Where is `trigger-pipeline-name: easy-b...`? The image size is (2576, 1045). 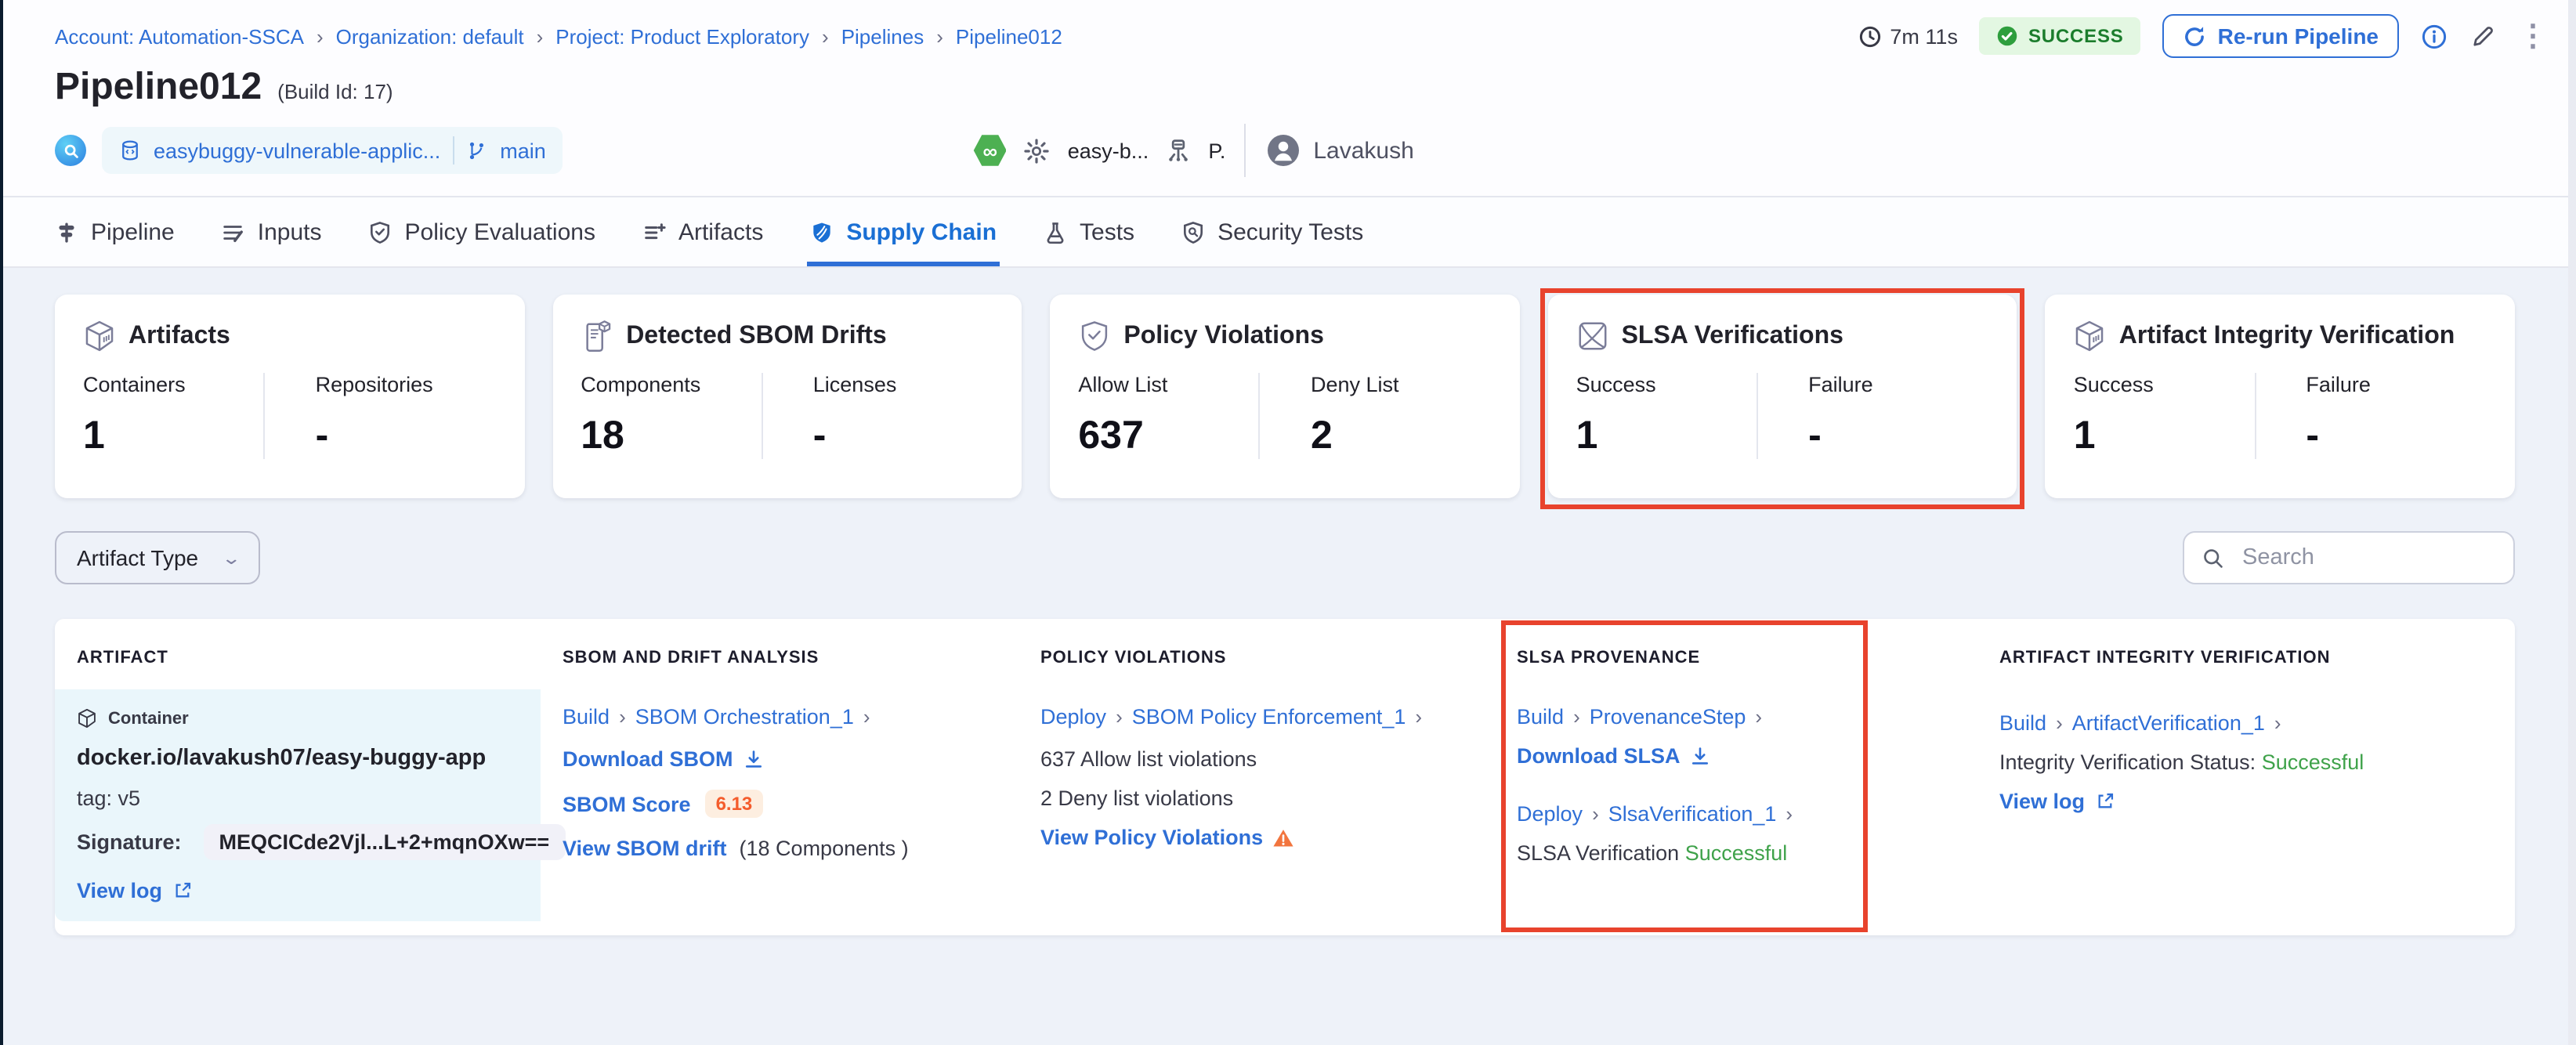
trigger-pipeline-name: easy-b... is located at coordinates (1108, 150).